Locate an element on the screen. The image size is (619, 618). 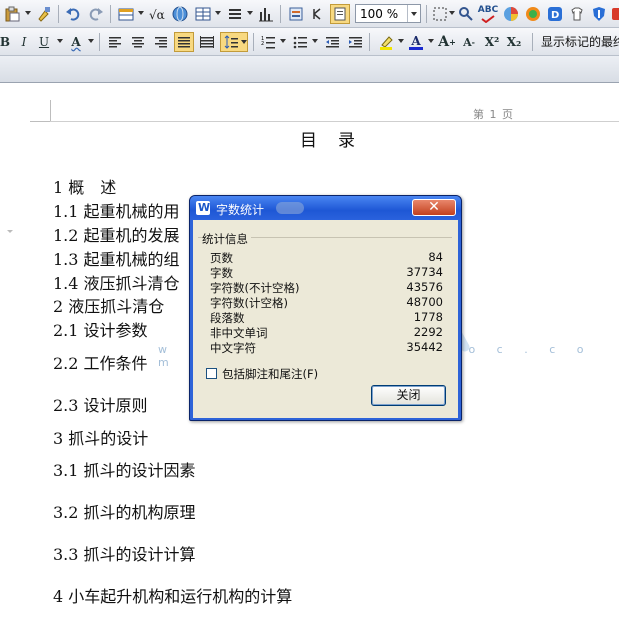
stat-value: 48700 is located at coordinates (424, 302).